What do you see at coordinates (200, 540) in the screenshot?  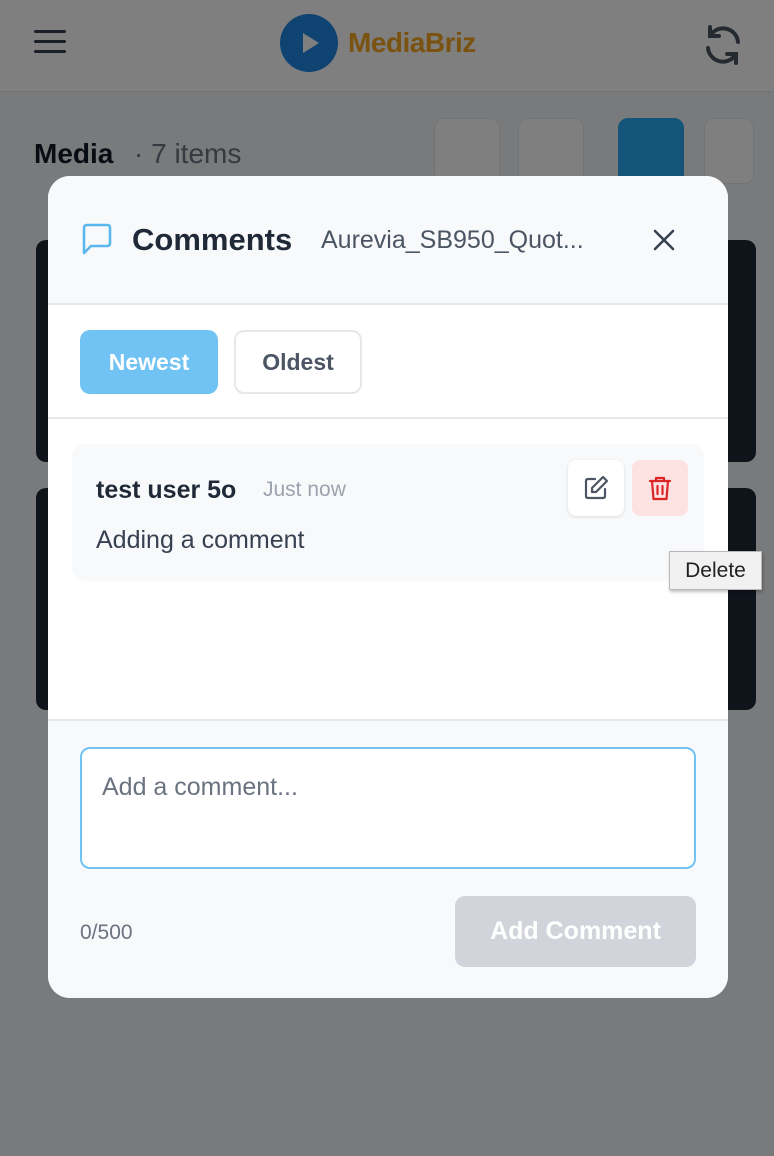 I see `comment-text: Adding a comment` at bounding box center [200, 540].